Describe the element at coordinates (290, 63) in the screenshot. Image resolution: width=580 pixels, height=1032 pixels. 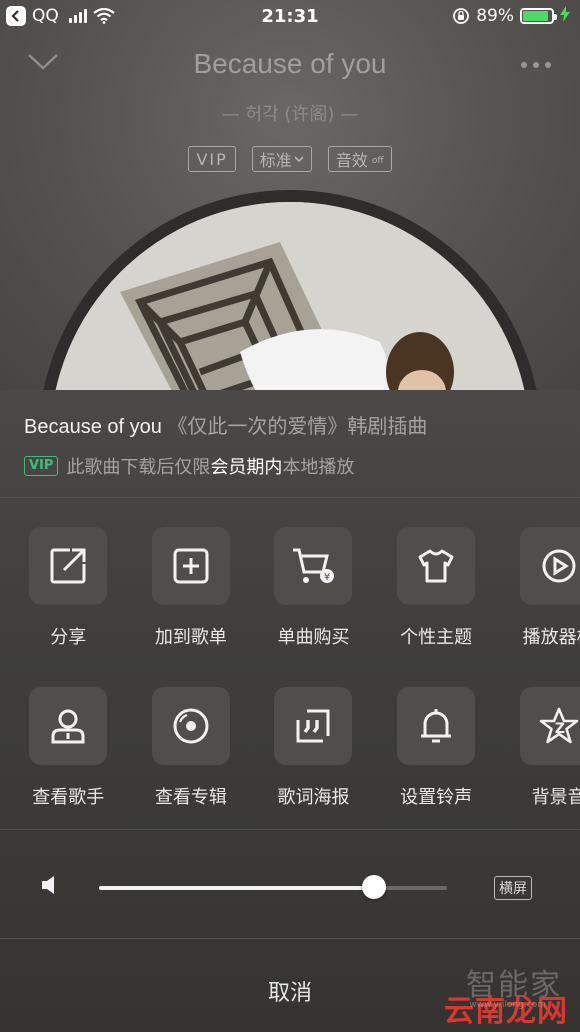
I see `song-title: Because of you` at that location.